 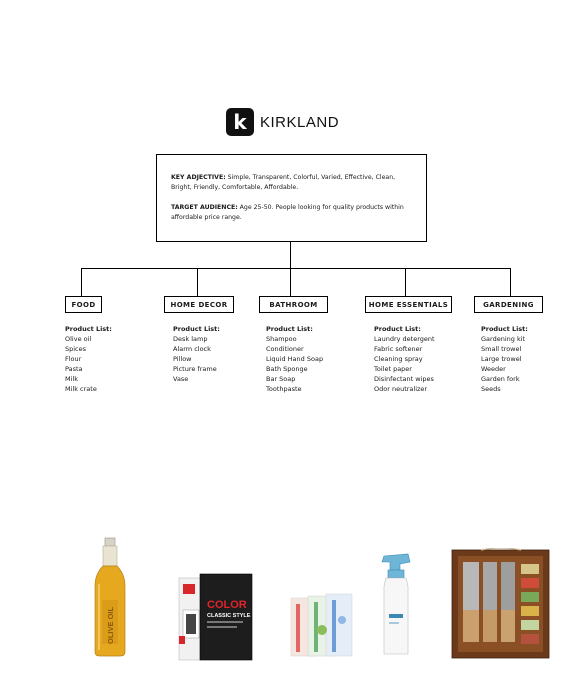 What do you see at coordinates (500, 603) in the screenshot?
I see `gardening-kit-box-image` at bounding box center [500, 603].